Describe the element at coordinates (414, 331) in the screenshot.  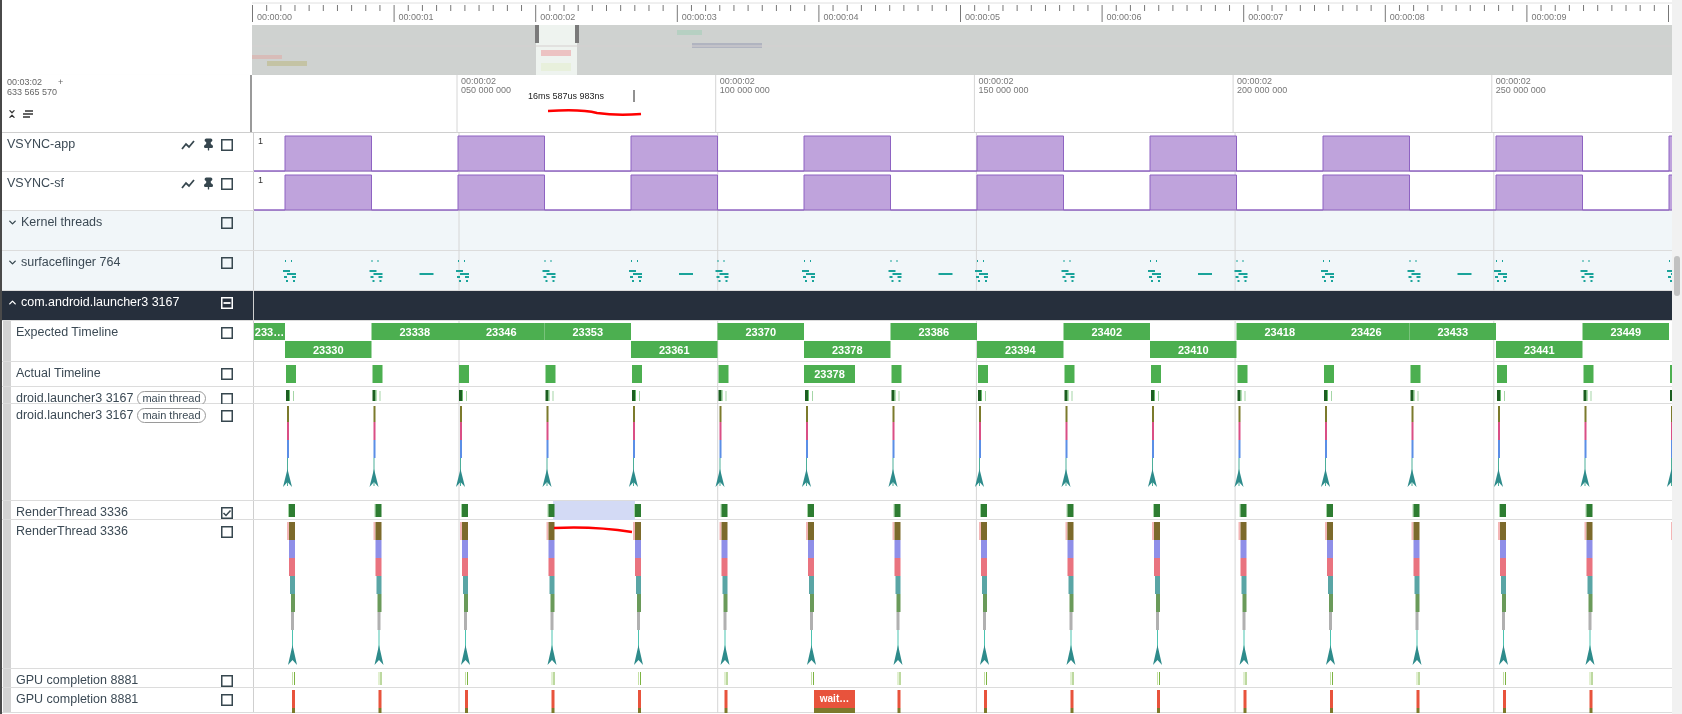
I see `frame-slice: 23338` at that location.